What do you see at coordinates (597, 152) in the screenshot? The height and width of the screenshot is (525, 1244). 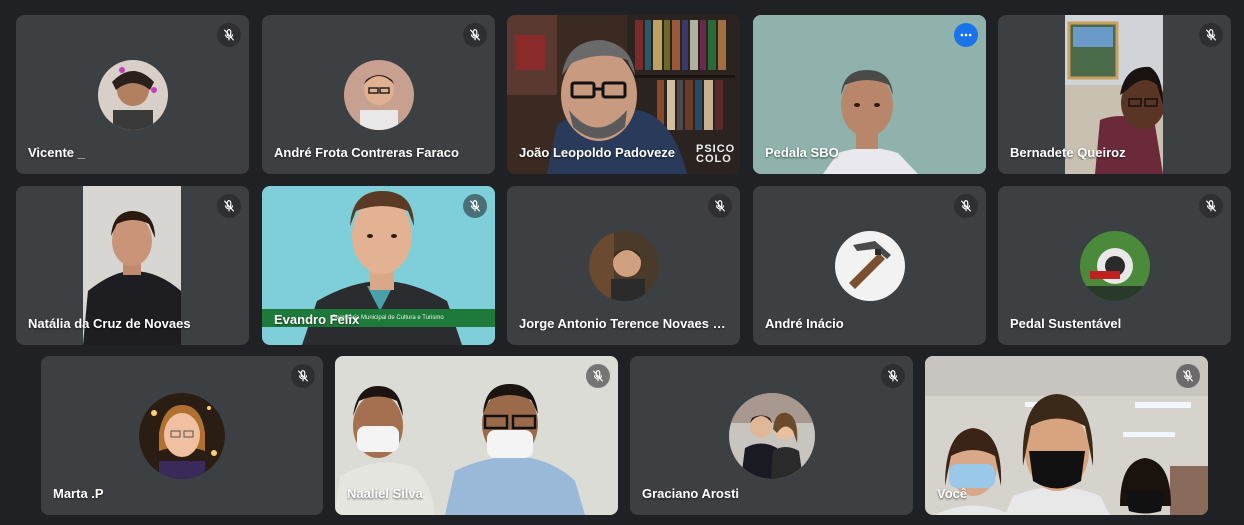 I see `participant-name: João Leopoldo Padoveze` at bounding box center [597, 152].